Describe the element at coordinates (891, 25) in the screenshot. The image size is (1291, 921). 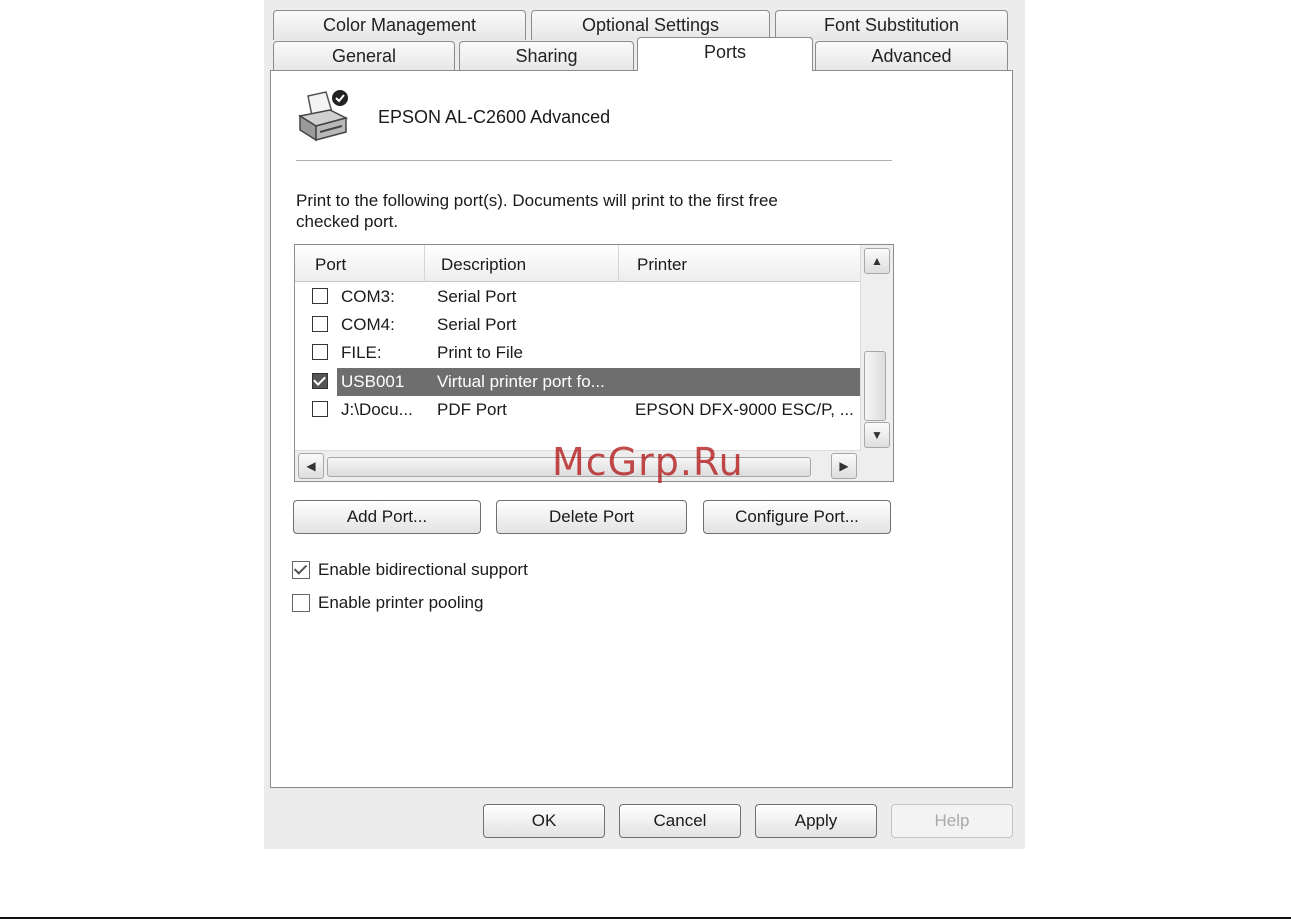
I see `tab-font-substitution: Font Substitution` at that location.